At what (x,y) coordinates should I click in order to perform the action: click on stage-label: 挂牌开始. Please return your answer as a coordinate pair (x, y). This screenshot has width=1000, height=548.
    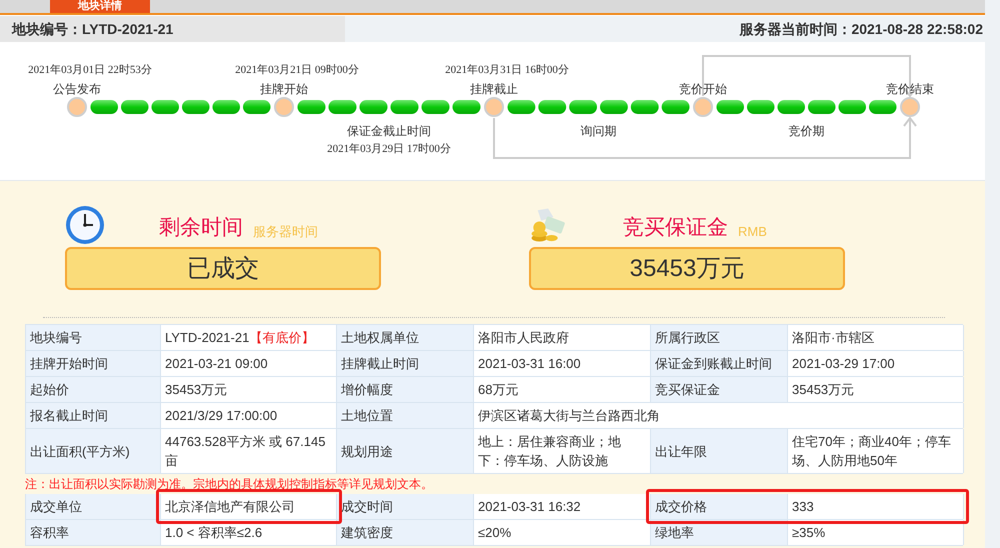
    Looking at the image, I should click on (284, 89).